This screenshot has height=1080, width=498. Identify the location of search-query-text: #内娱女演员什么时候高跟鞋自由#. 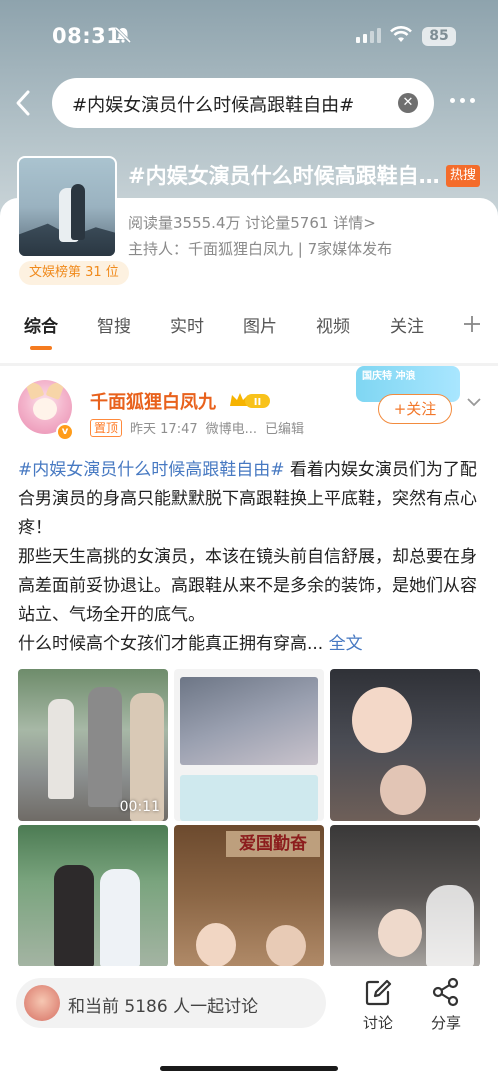
(213, 105).